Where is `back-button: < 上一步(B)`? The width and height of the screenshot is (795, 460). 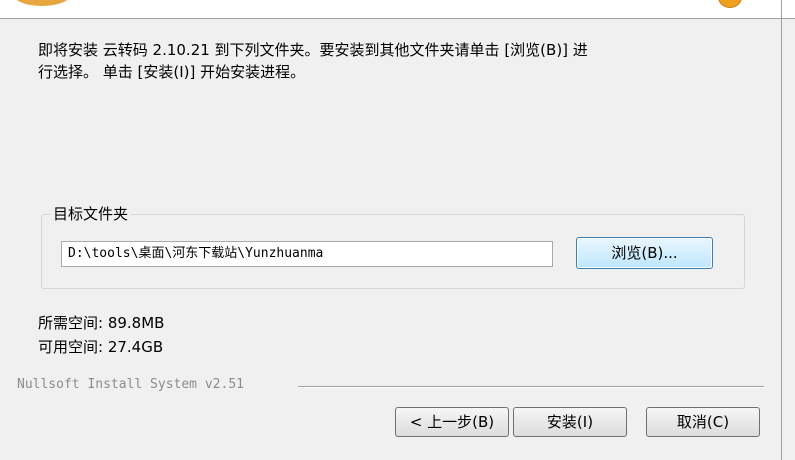
back-button: < 上一步(B) is located at coordinates (452, 422).